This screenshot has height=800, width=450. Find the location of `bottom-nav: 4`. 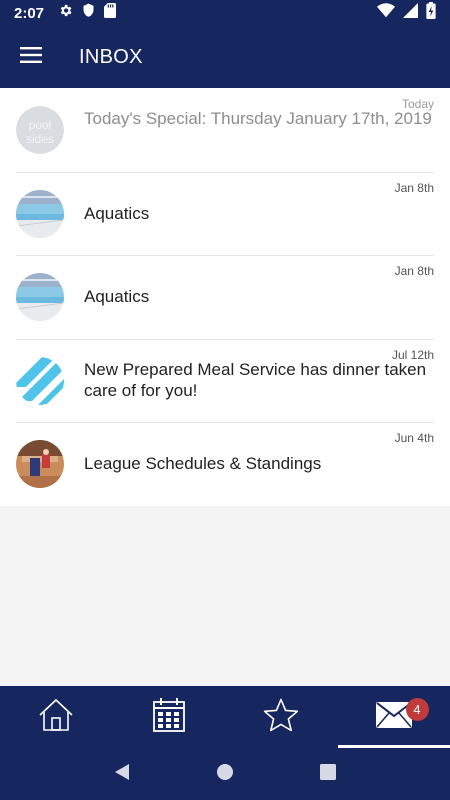

bottom-nav: 4 is located at coordinates (225, 717).